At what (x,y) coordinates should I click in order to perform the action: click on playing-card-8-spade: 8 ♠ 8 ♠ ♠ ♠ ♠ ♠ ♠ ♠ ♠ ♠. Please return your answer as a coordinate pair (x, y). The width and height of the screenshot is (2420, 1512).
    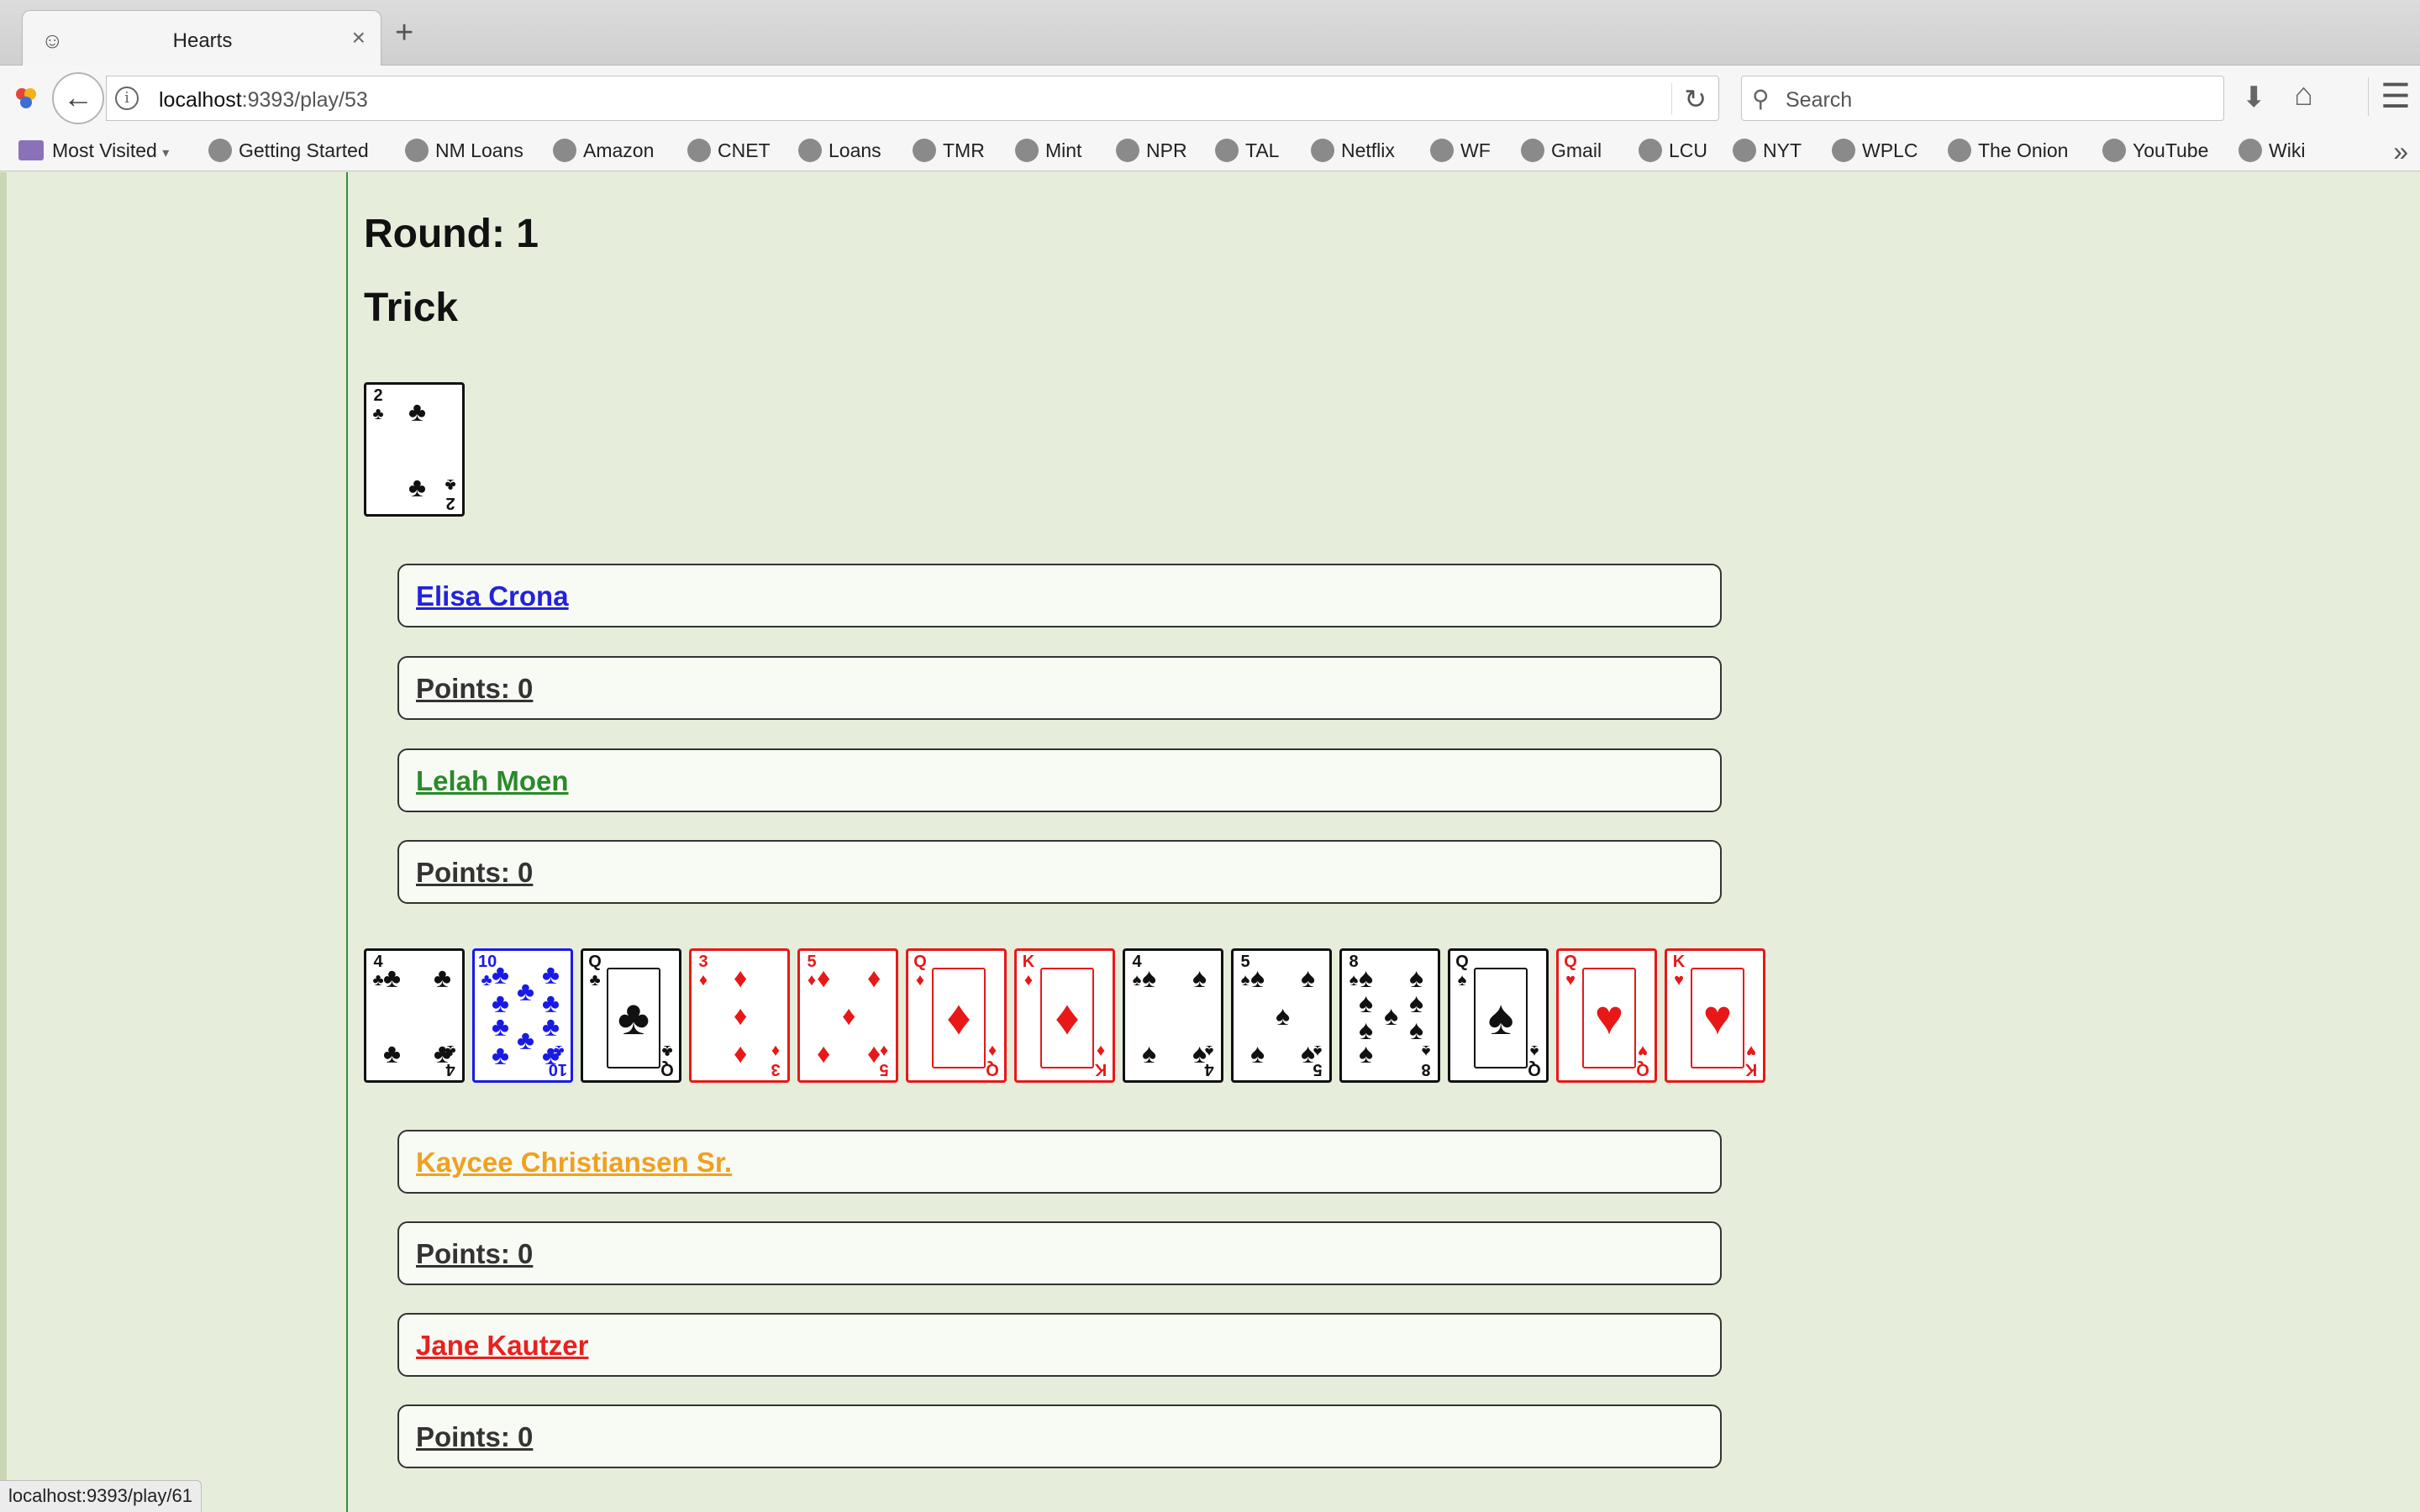
    Looking at the image, I should click on (1389, 1015).